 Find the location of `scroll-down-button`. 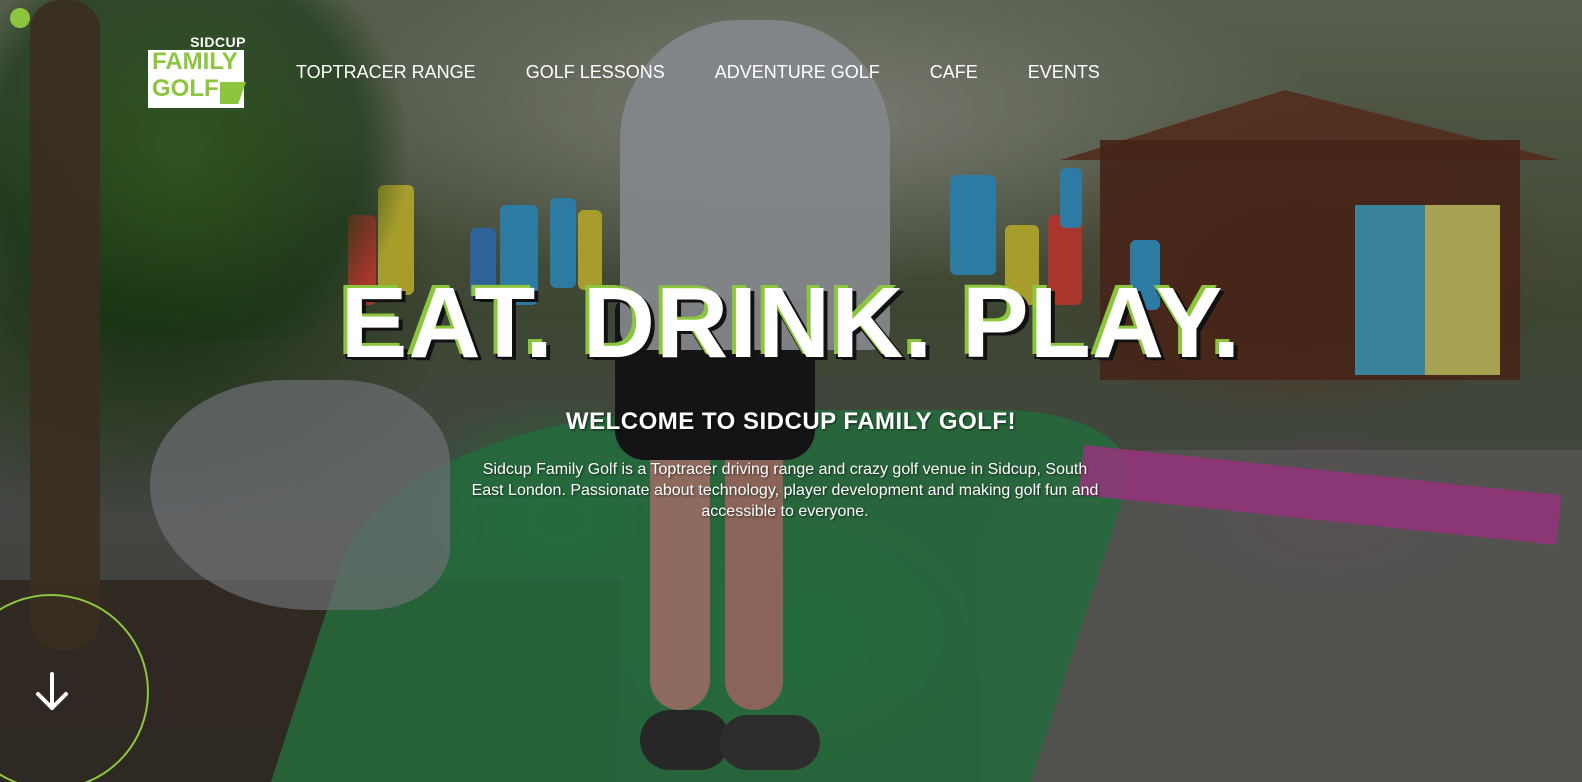

scroll-down-button is located at coordinates (52, 692).